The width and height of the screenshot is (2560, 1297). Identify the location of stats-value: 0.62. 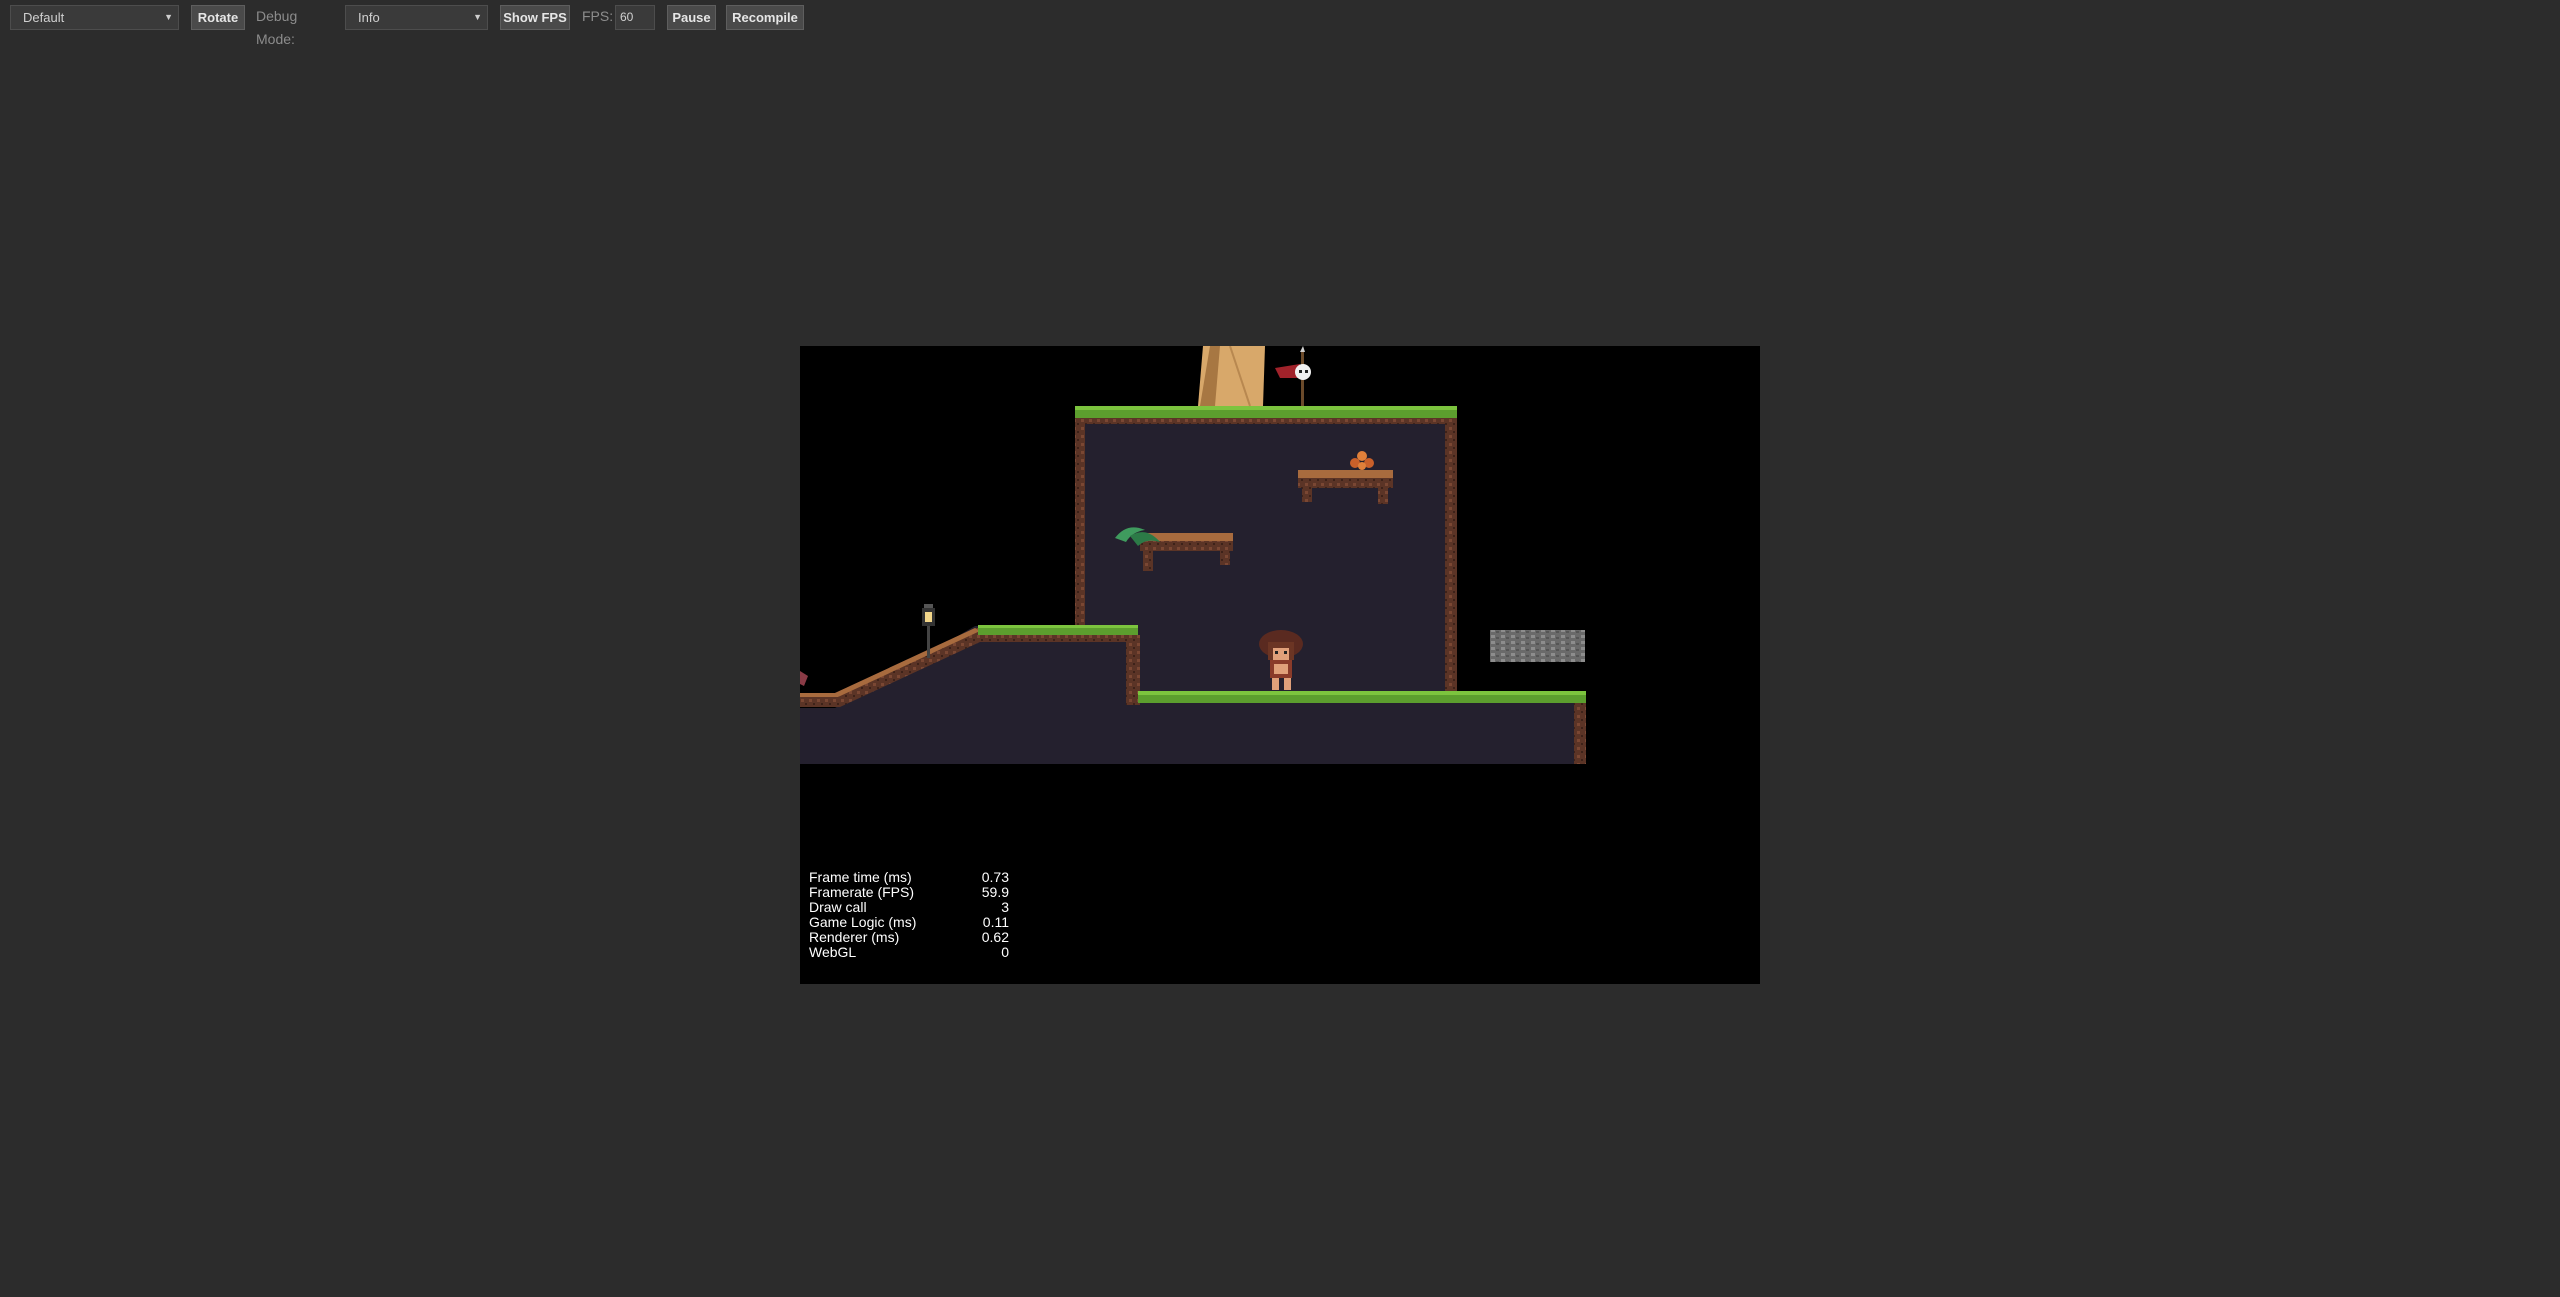
(995, 937).